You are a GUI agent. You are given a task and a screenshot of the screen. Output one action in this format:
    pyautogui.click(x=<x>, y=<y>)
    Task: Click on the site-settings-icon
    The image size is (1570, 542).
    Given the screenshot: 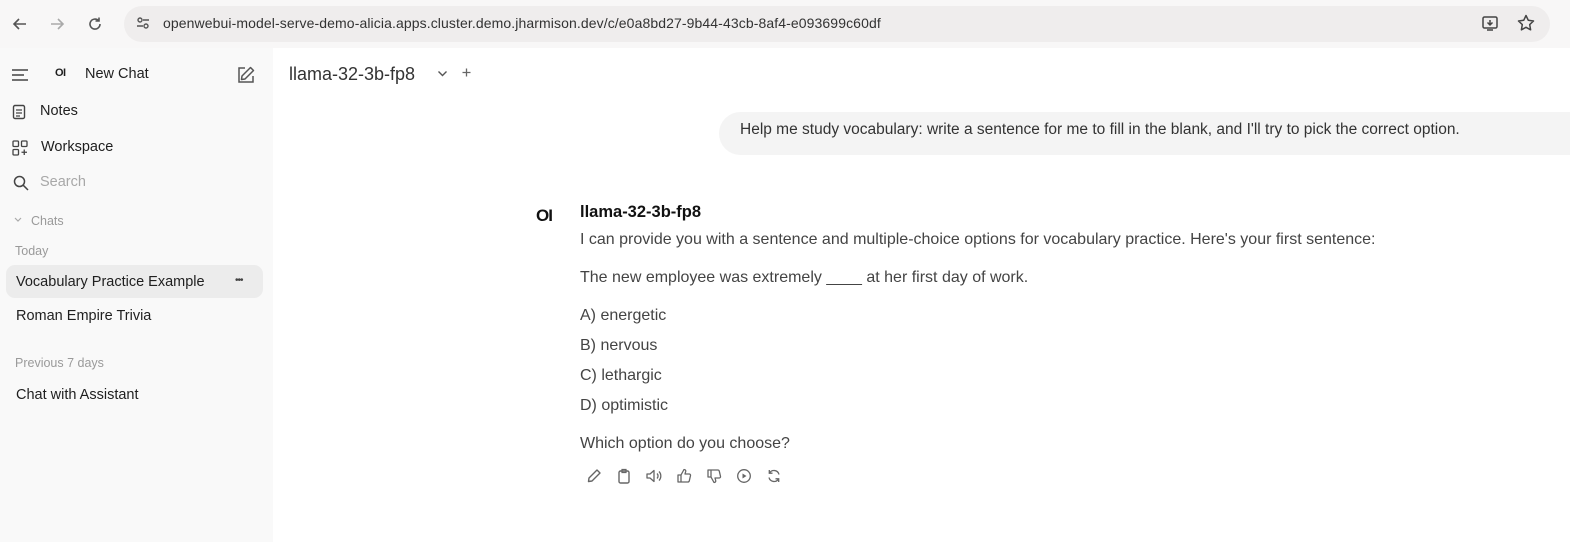 What is the action you would take?
    pyautogui.click(x=143, y=23)
    